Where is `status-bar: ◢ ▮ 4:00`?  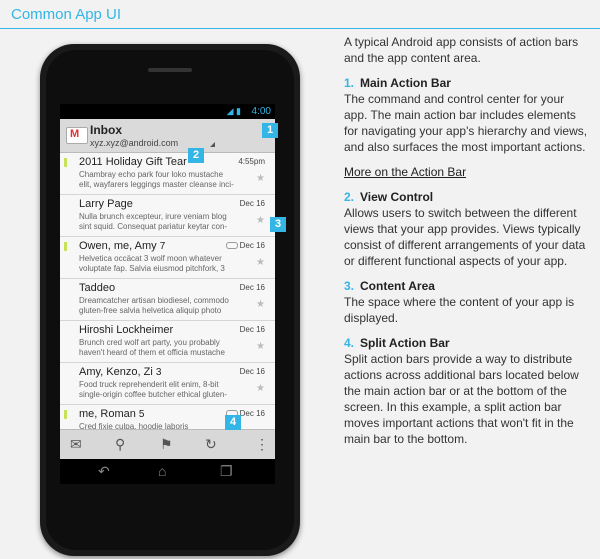
status-bar: ◢ ▮ 4:00 is located at coordinates (167, 111).